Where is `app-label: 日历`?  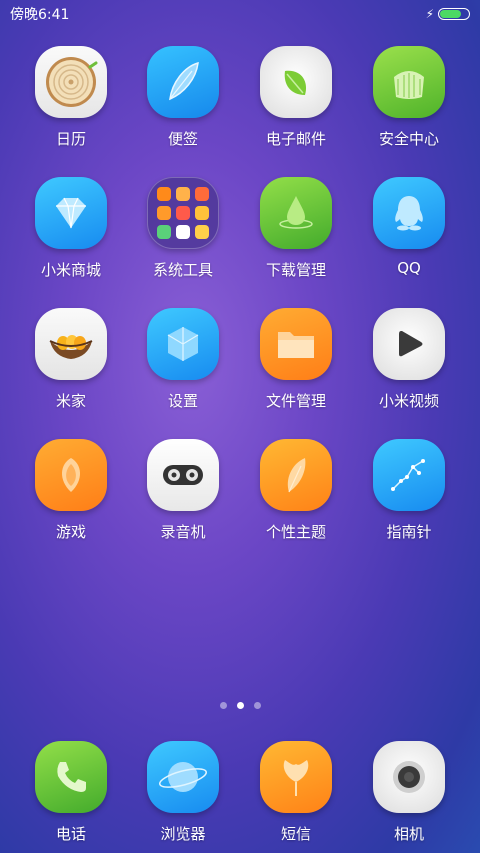
app-label: 日历 is located at coordinates (70, 139).